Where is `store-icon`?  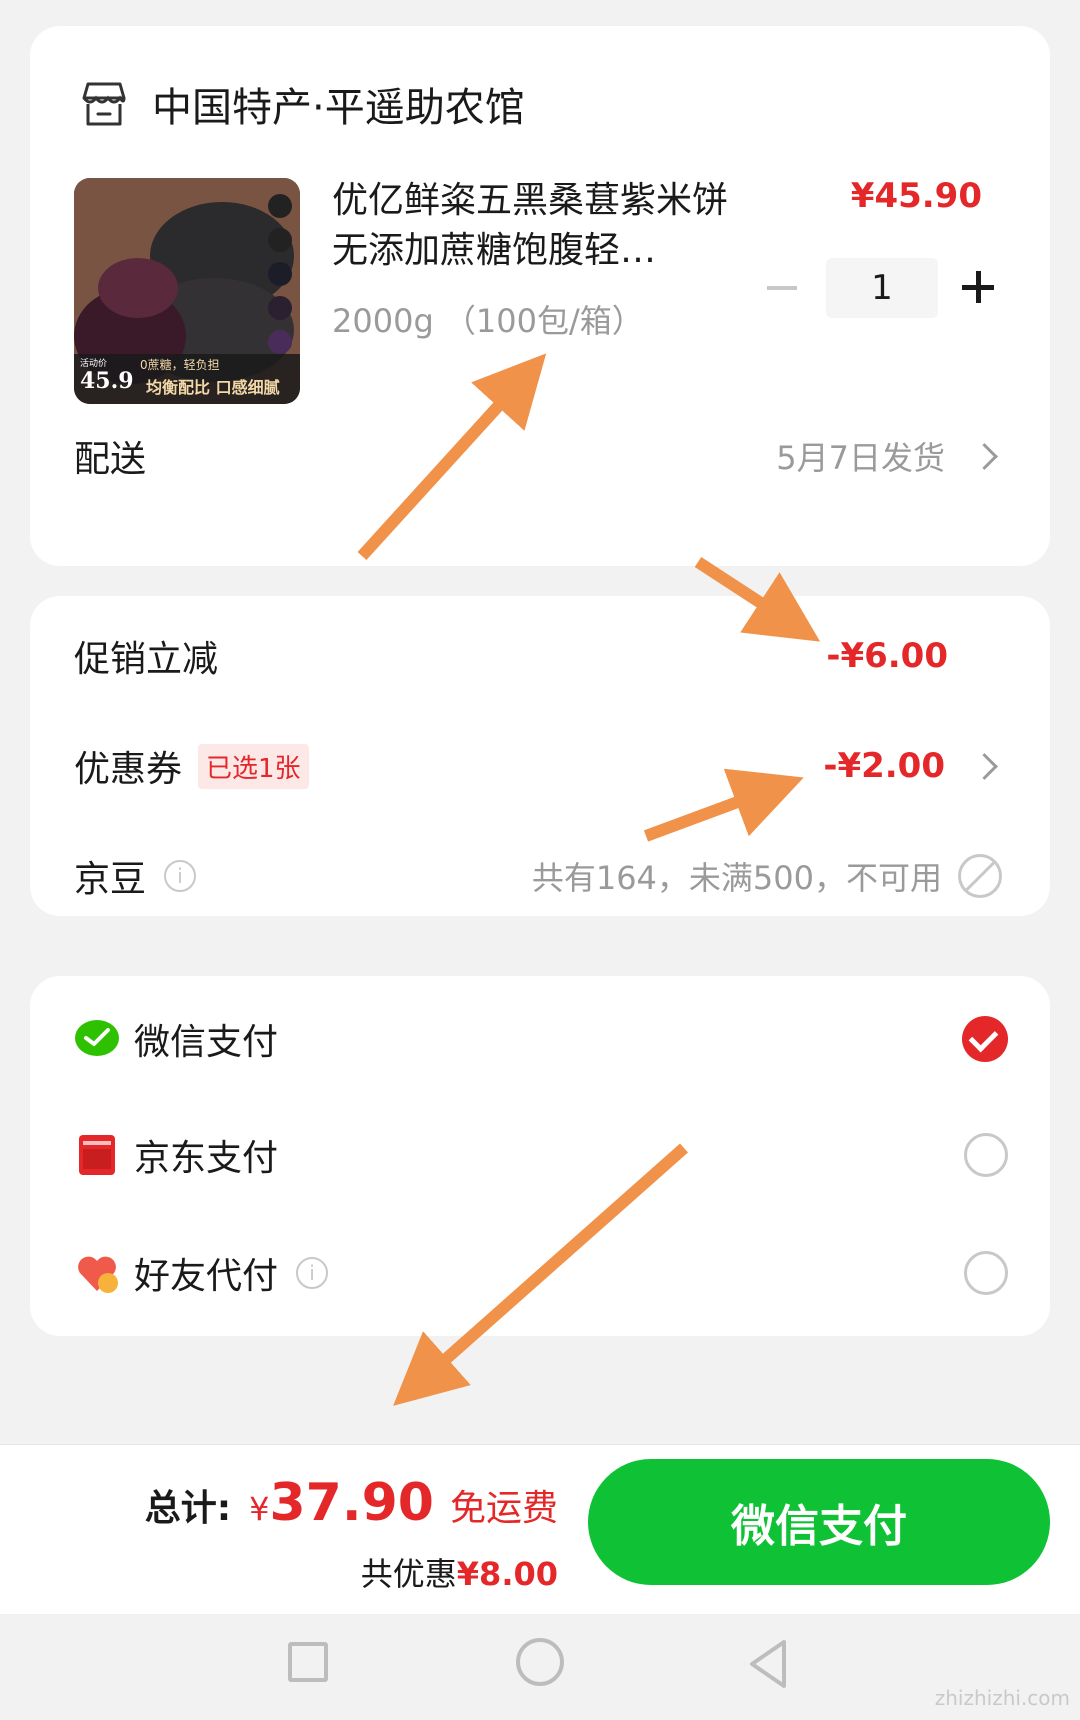
store-icon is located at coordinates (104, 104).